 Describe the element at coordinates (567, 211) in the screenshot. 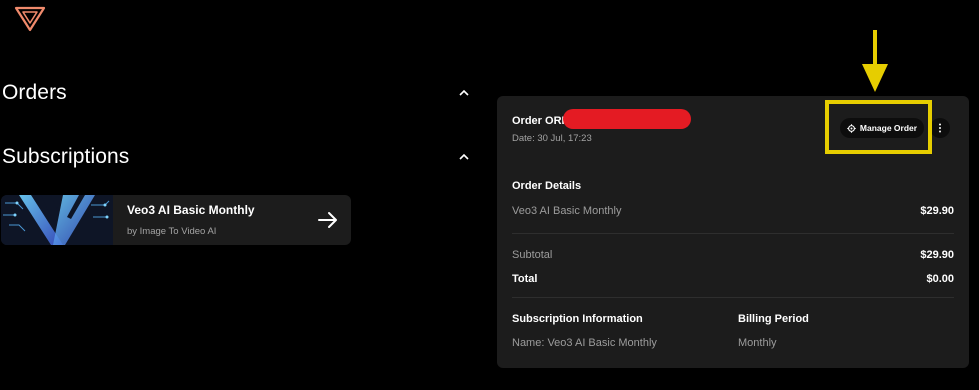

I see `line-item-name: Veo3 AI Basic Monthly` at that location.